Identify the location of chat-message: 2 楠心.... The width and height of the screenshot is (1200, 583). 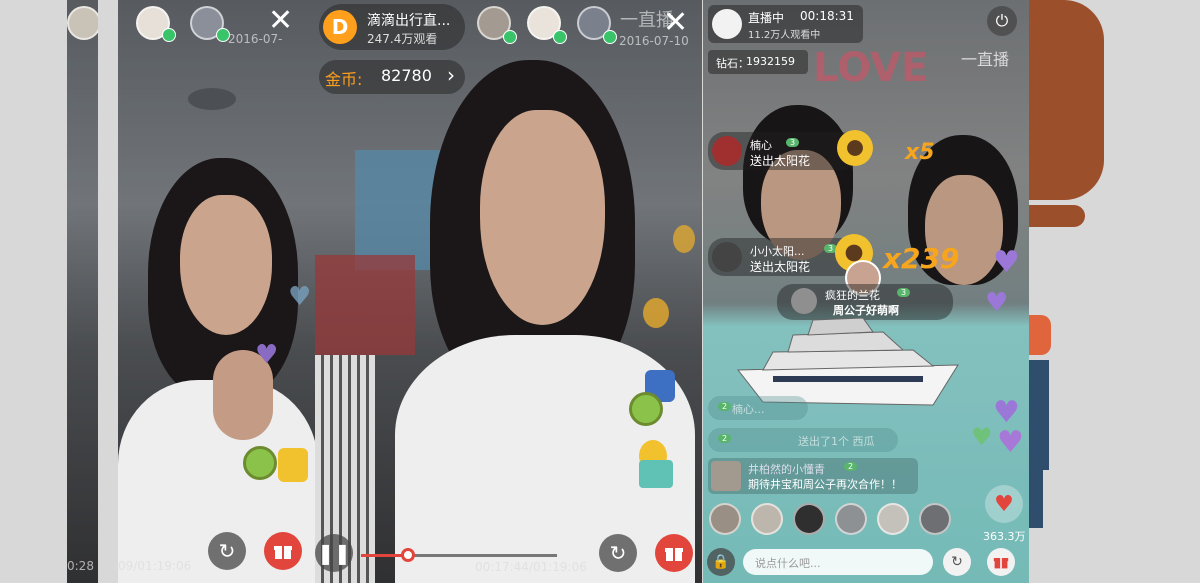
(758, 408).